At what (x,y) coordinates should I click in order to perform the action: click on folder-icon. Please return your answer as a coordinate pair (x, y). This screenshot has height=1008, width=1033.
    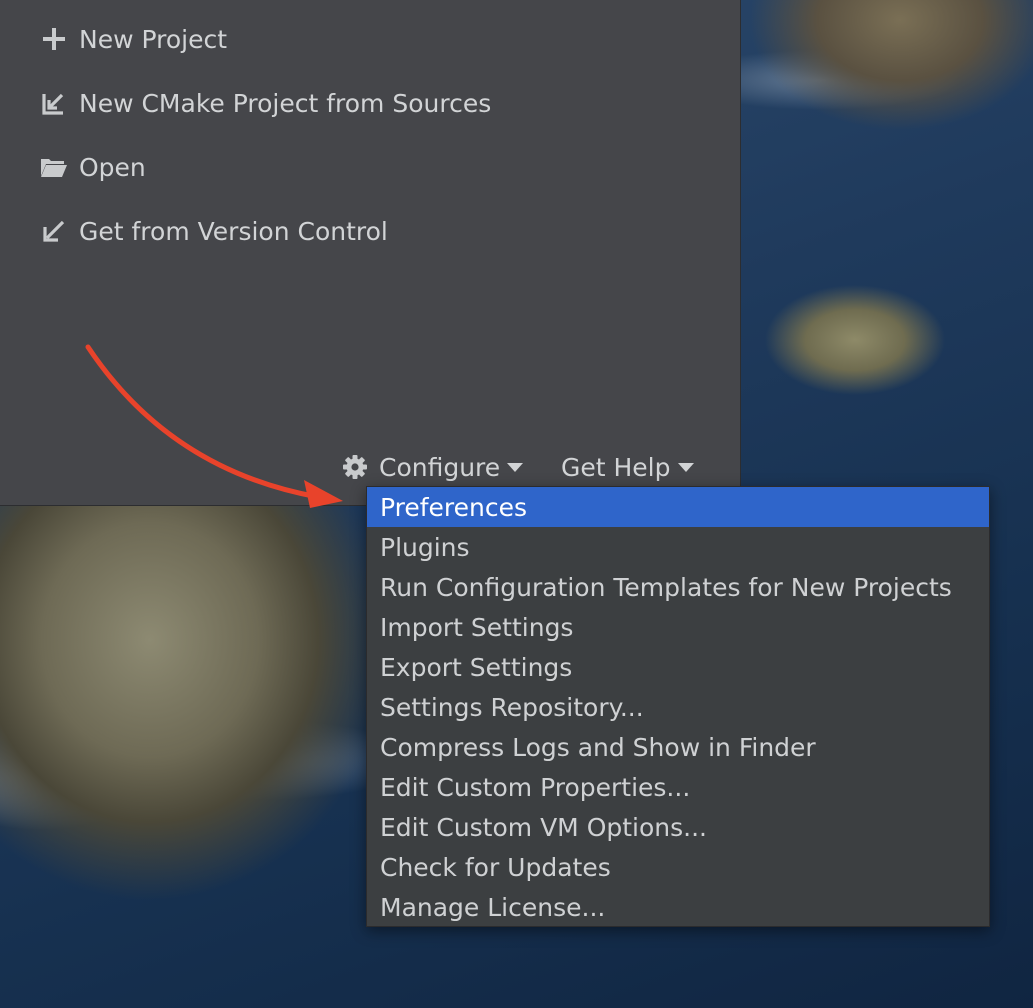
    Looking at the image, I should click on (54, 167).